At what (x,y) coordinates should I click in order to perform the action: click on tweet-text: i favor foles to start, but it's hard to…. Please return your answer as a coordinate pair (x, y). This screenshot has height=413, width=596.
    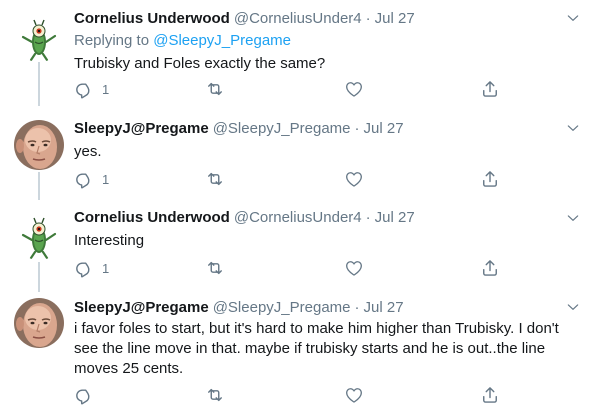
    Looking at the image, I should click on (316, 348).